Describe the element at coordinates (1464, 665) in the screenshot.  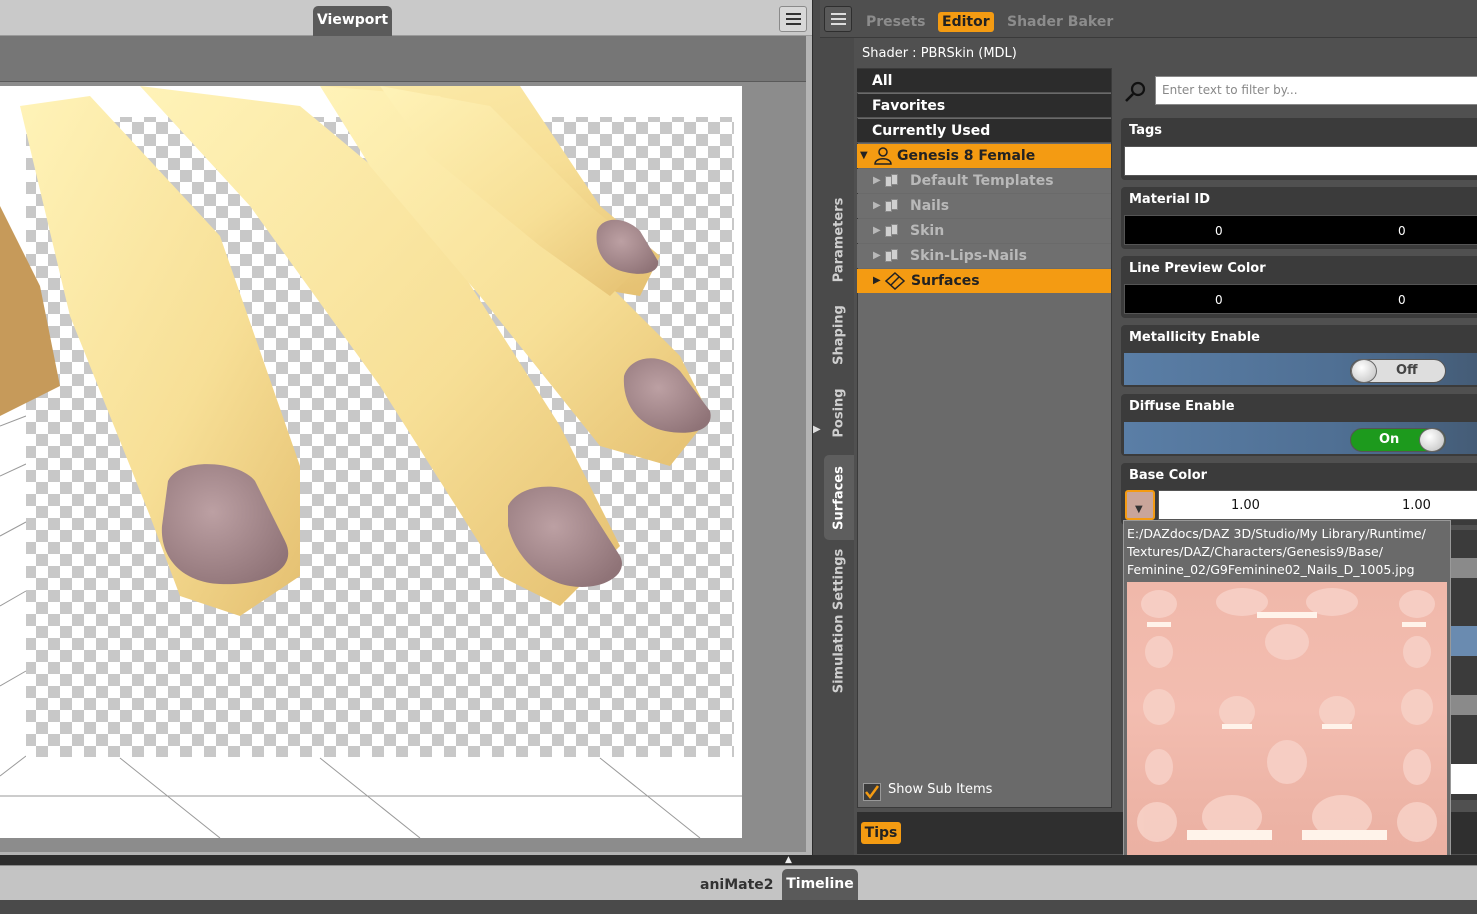
I see `hidden-properties` at that location.